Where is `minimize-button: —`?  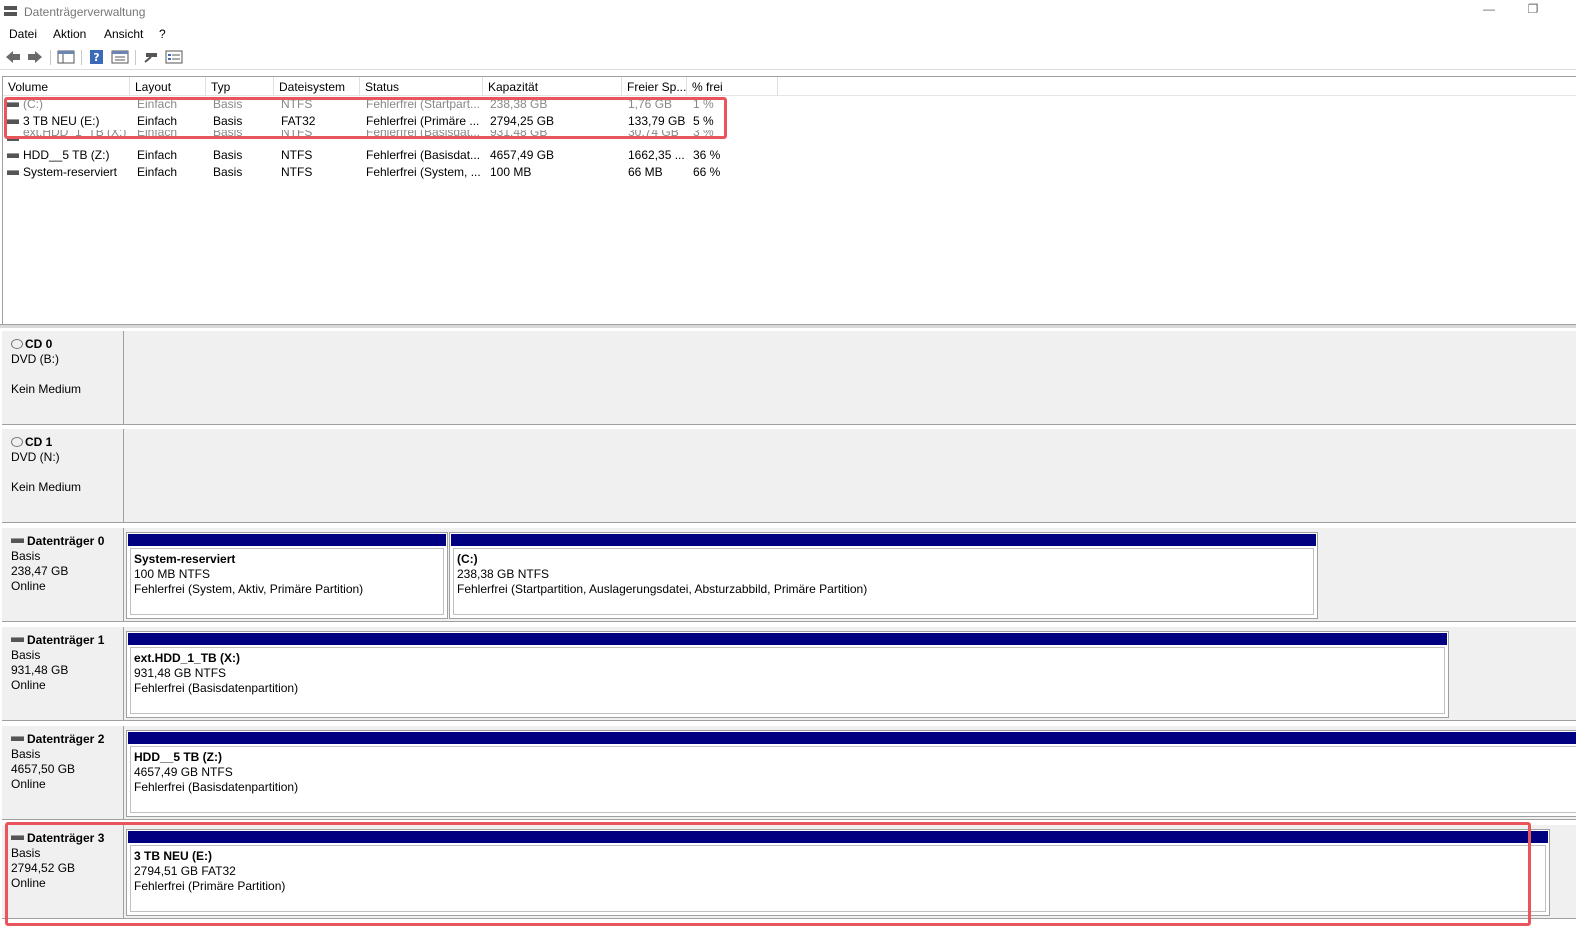 minimize-button: — is located at coordinates (1489, 11).